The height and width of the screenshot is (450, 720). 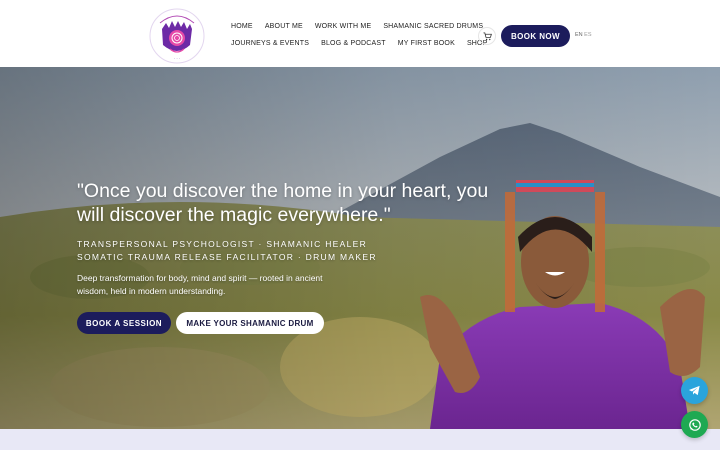 I want to click on next-section-strip, so click(x=360, y=439).